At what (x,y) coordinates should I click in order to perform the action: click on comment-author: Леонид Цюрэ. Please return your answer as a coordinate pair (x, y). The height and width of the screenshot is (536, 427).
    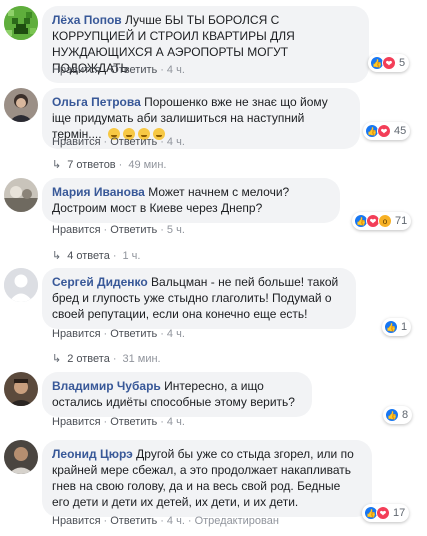
    Looking at the image, I should click on (92, 454).